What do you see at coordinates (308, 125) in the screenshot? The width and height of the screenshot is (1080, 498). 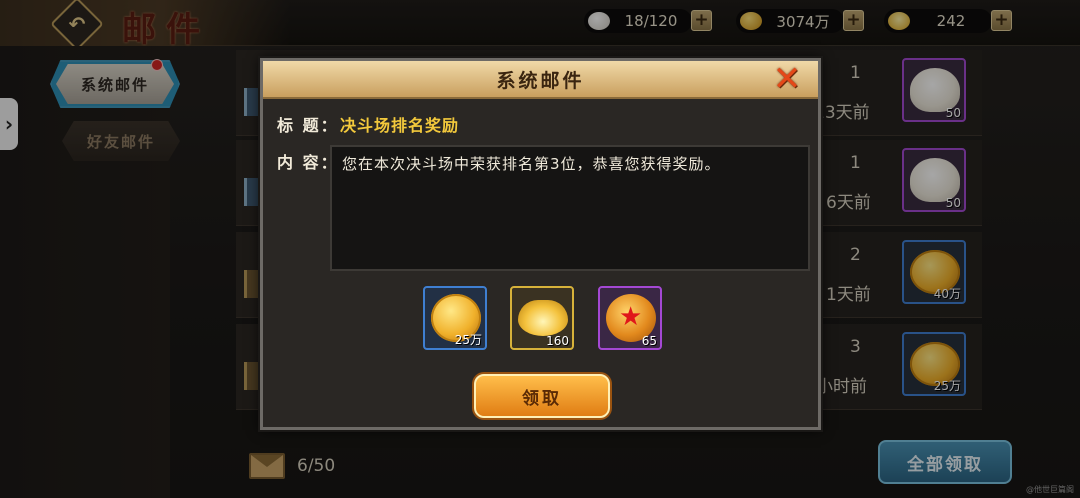 I see `subject-label: 标 题：` at bounding box center [308, 125].